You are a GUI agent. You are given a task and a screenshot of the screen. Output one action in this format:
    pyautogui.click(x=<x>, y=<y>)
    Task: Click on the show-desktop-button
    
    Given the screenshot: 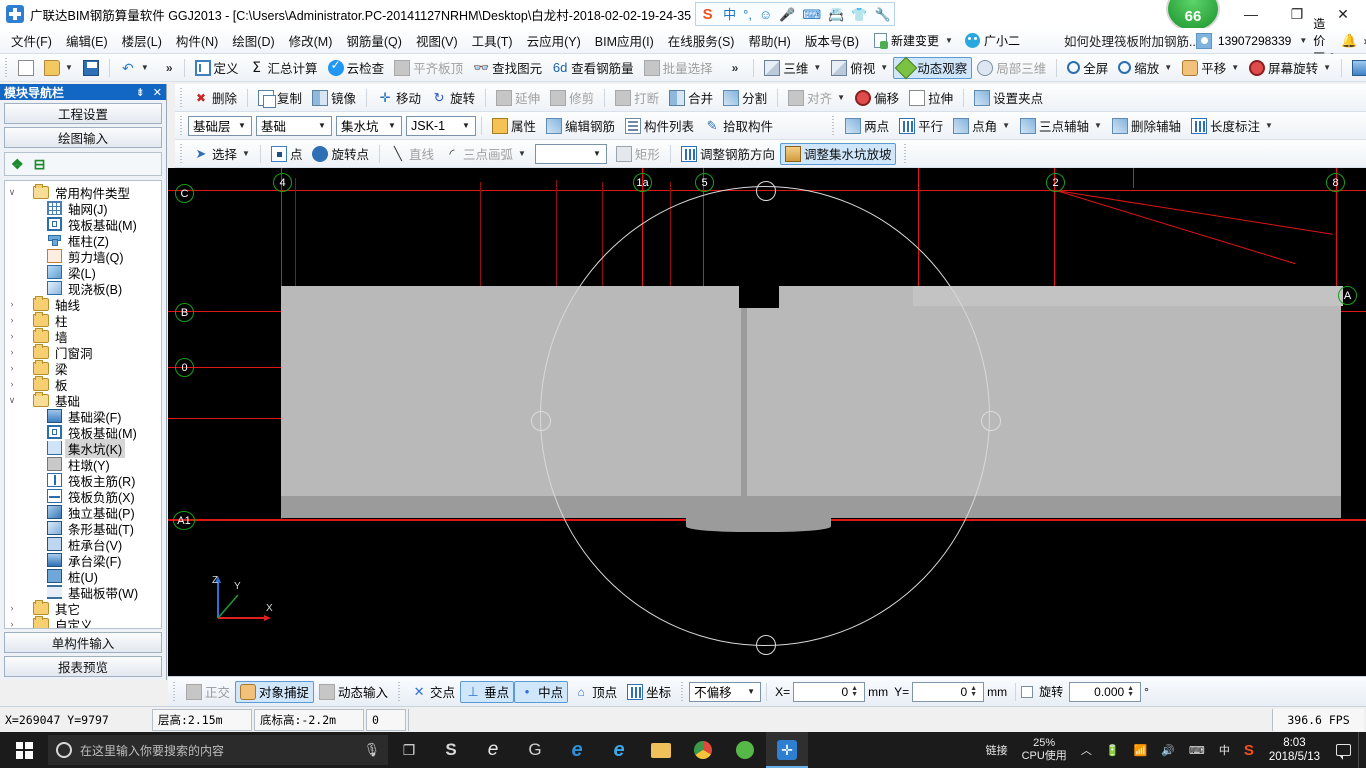 What is the action you would take?
    pyautogui.click(x=1362, y=750)
    